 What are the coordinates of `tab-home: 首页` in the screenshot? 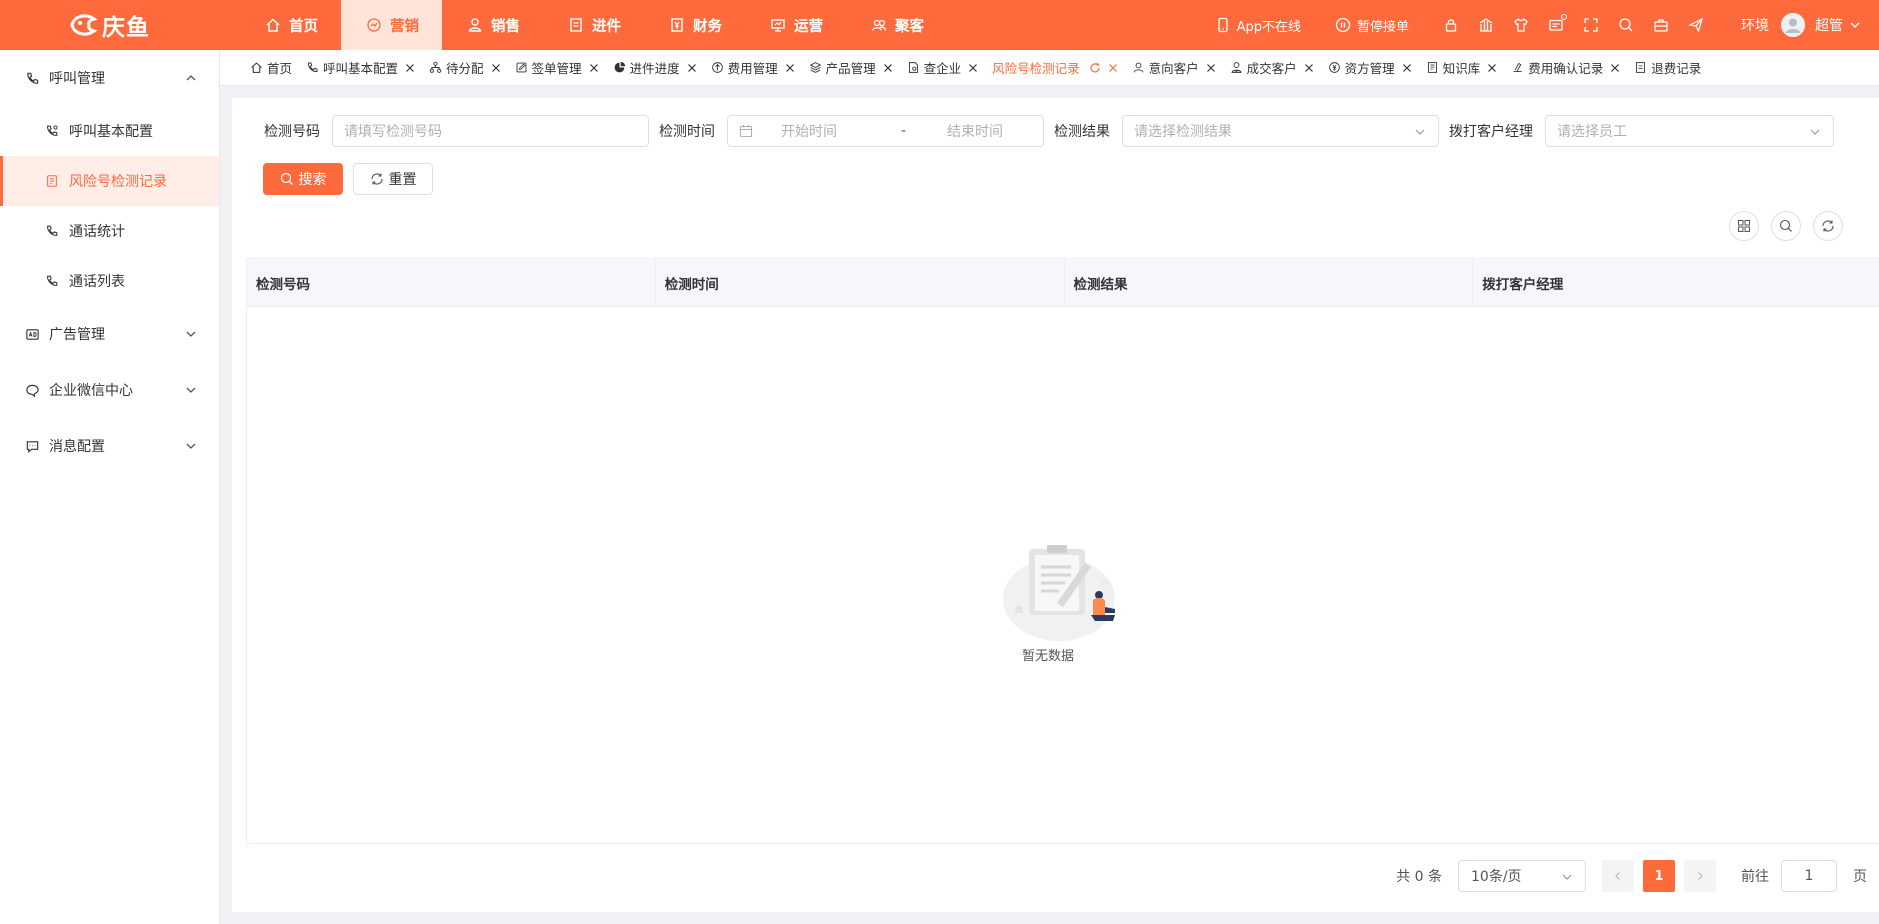 It's located at (271, 67).